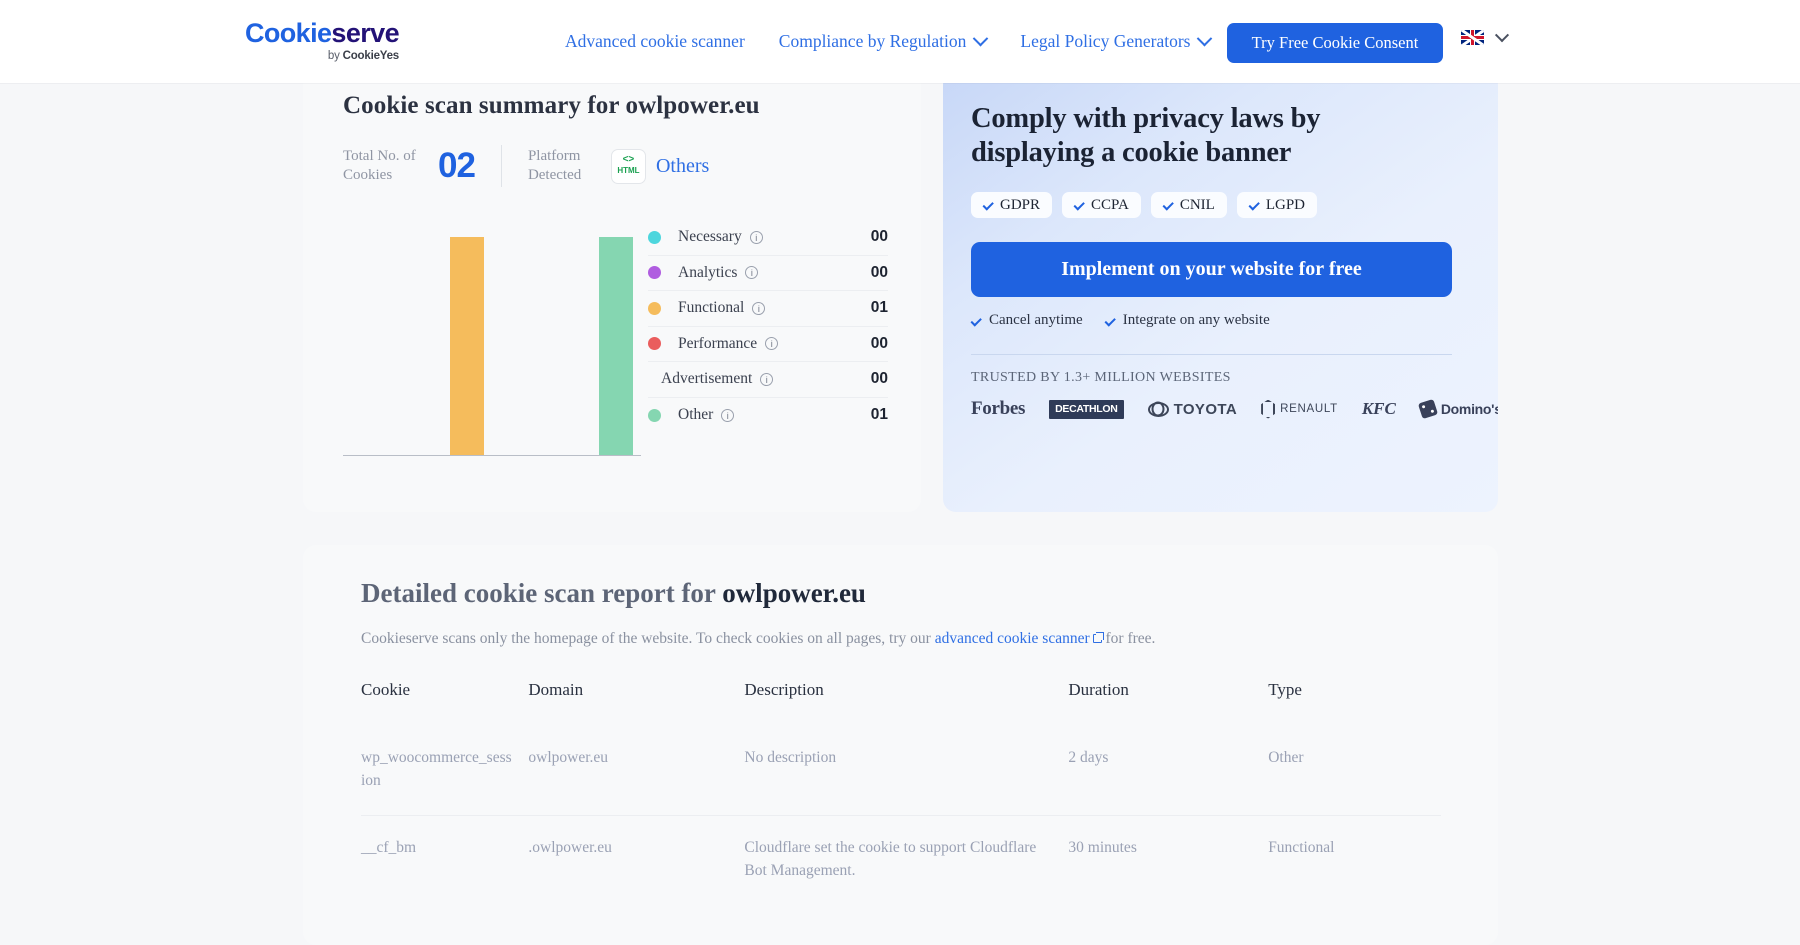 Image resolution: width=1800 pixels, height=945 pixels. I want to click on compliance-chip-lgpd: LGPD, so click(1276, 205).